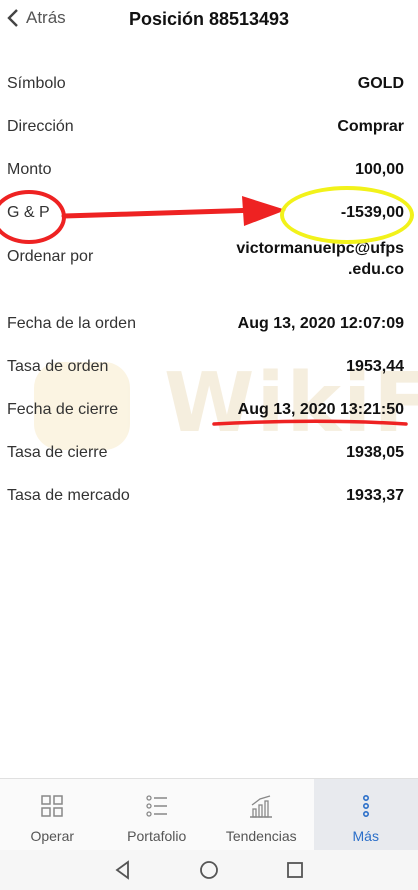 The height and width of the screenshot is (890, 418). Describe the element at coordinates (209, 366) in the screenshot. I see `detail-row-order-rate: Tasa de orden 1953,44` at that location.